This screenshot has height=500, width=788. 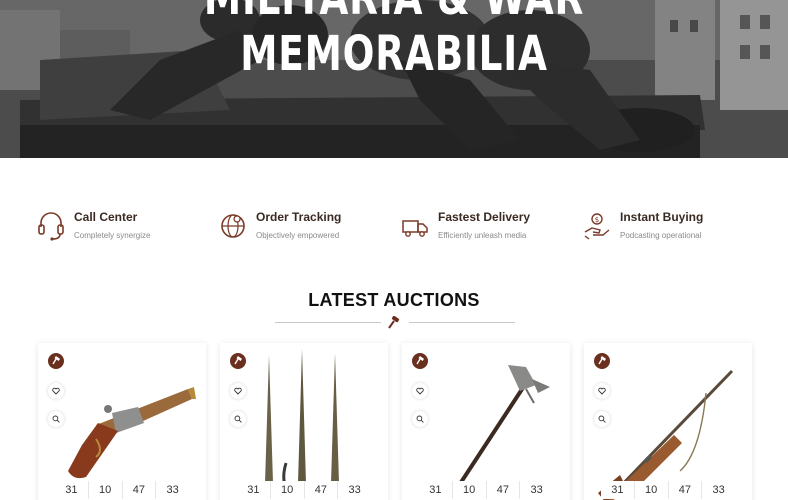 What do you see at coordinates (328, 322) in the screenshot?
I see `divider-line-left` at bounding box center [328, 322].